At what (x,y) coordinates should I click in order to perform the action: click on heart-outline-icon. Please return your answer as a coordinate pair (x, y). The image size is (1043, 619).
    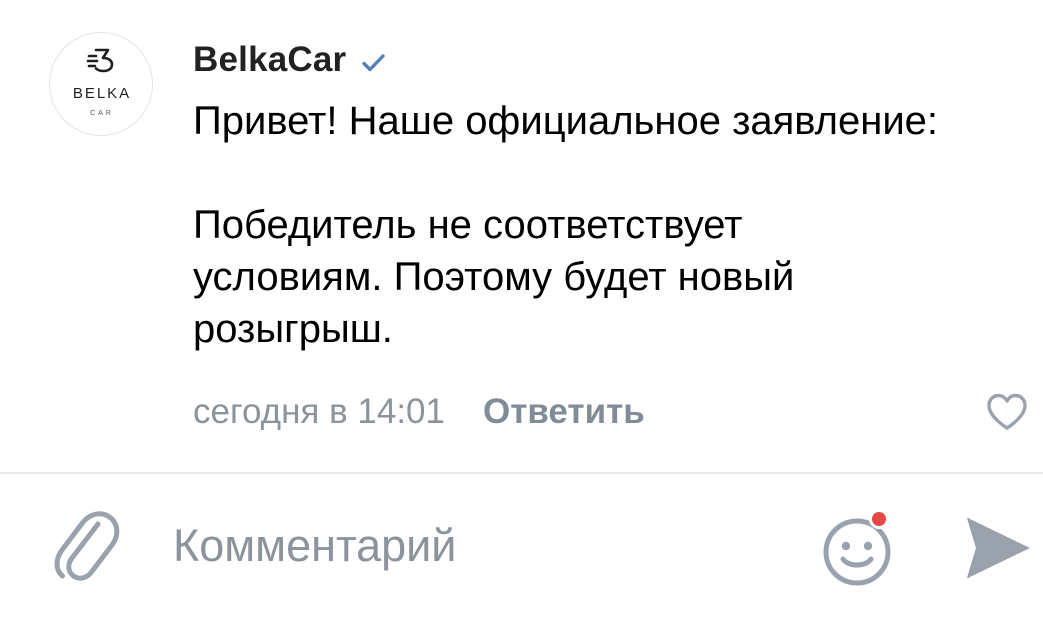
    Looking at the image, I should click on (1007, 412).